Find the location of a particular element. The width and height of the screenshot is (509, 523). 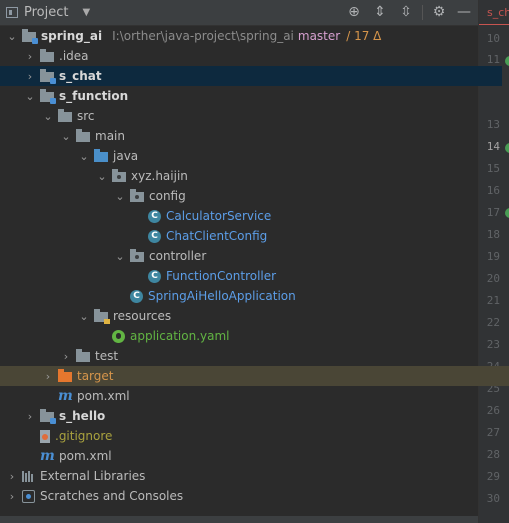

tree-item-label: java is located at coordinates (126, 156).